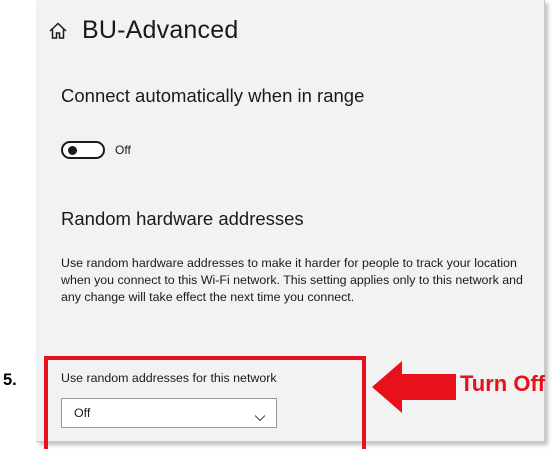 The image size is (559, 449). Describe the element at coordinates (414, 387) in the screenshot. I see `left-arrow-icon` at that location.